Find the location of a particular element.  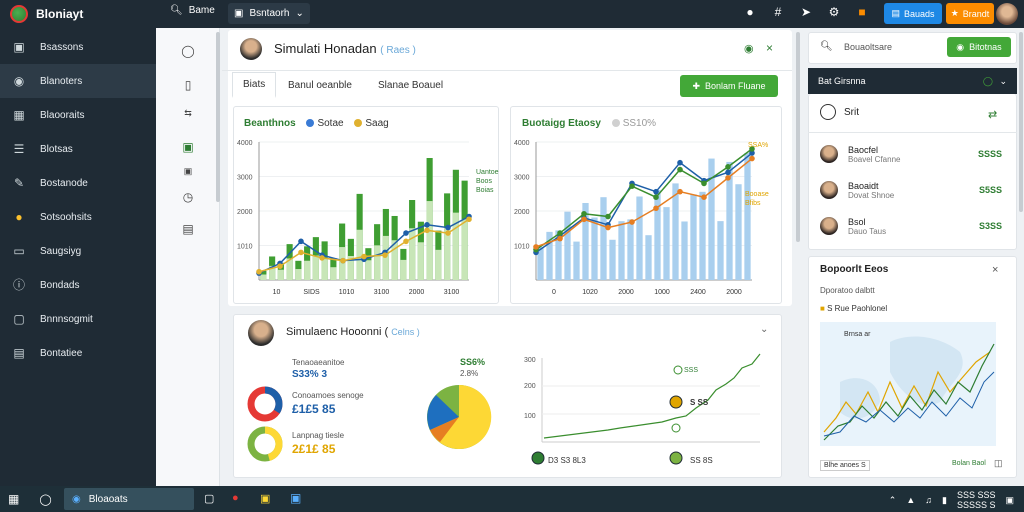

tab-slanae: Slanae Boauel is located at coordinates (410, 85).